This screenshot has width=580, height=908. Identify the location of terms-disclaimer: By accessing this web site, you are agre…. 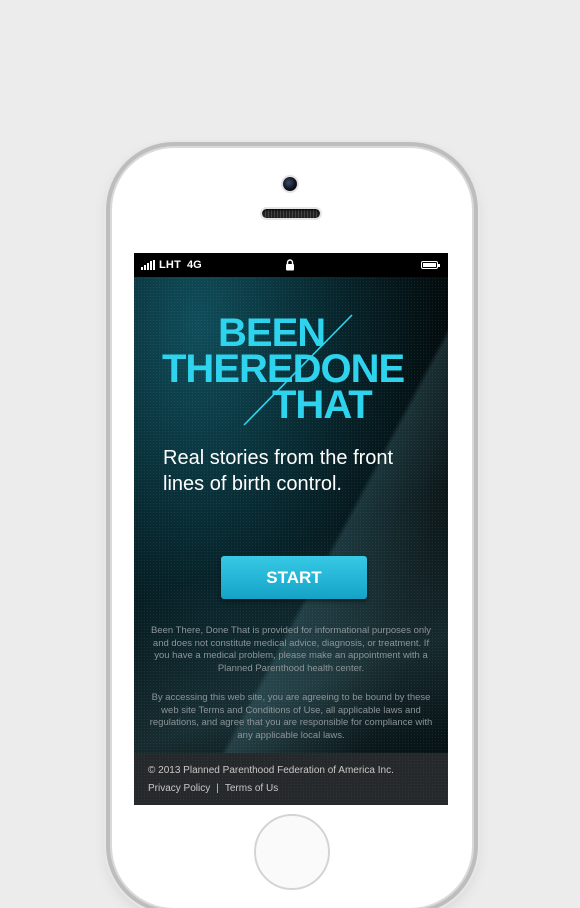
(291, 716).